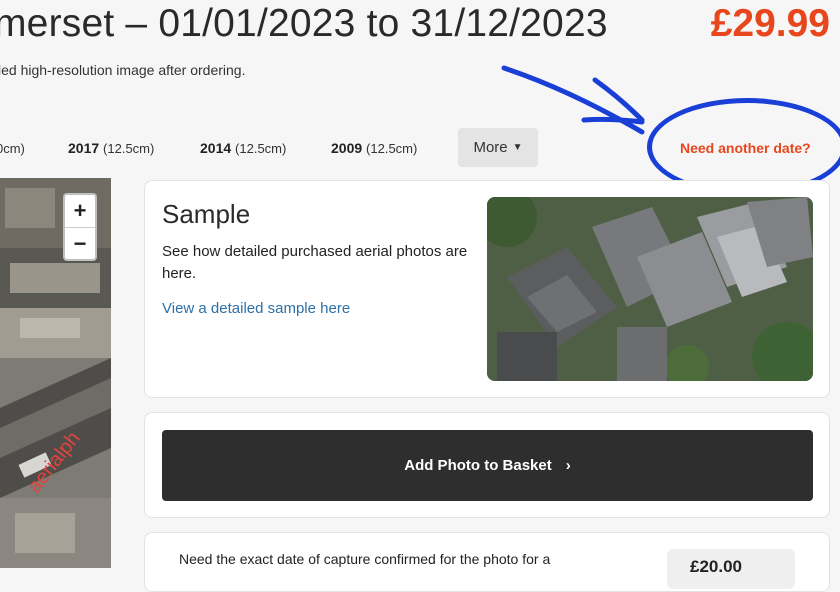  Describe the element at coordinates (770, 23) in the screenshot. I see `price-label: £29.99` at that location.